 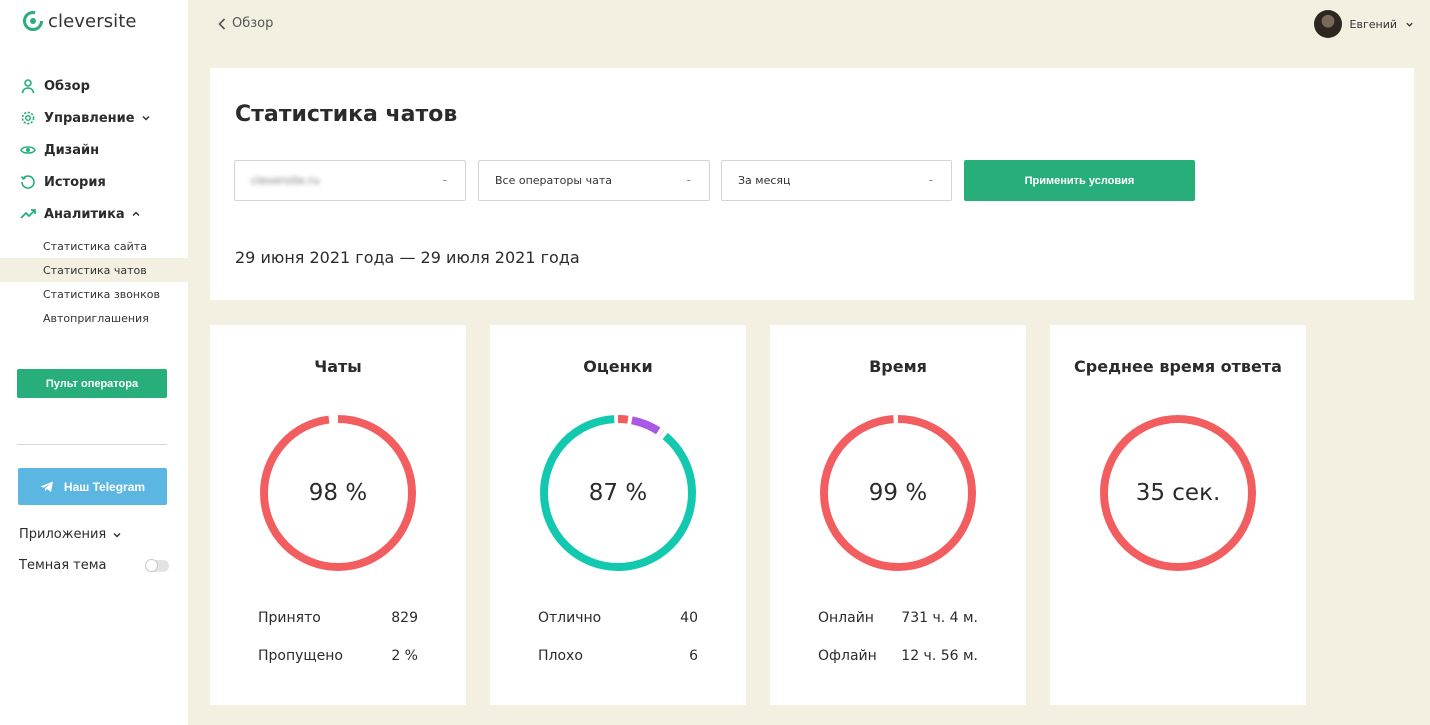 I want to click on apply-button: Применить условия, so click(x=1079, y=180).